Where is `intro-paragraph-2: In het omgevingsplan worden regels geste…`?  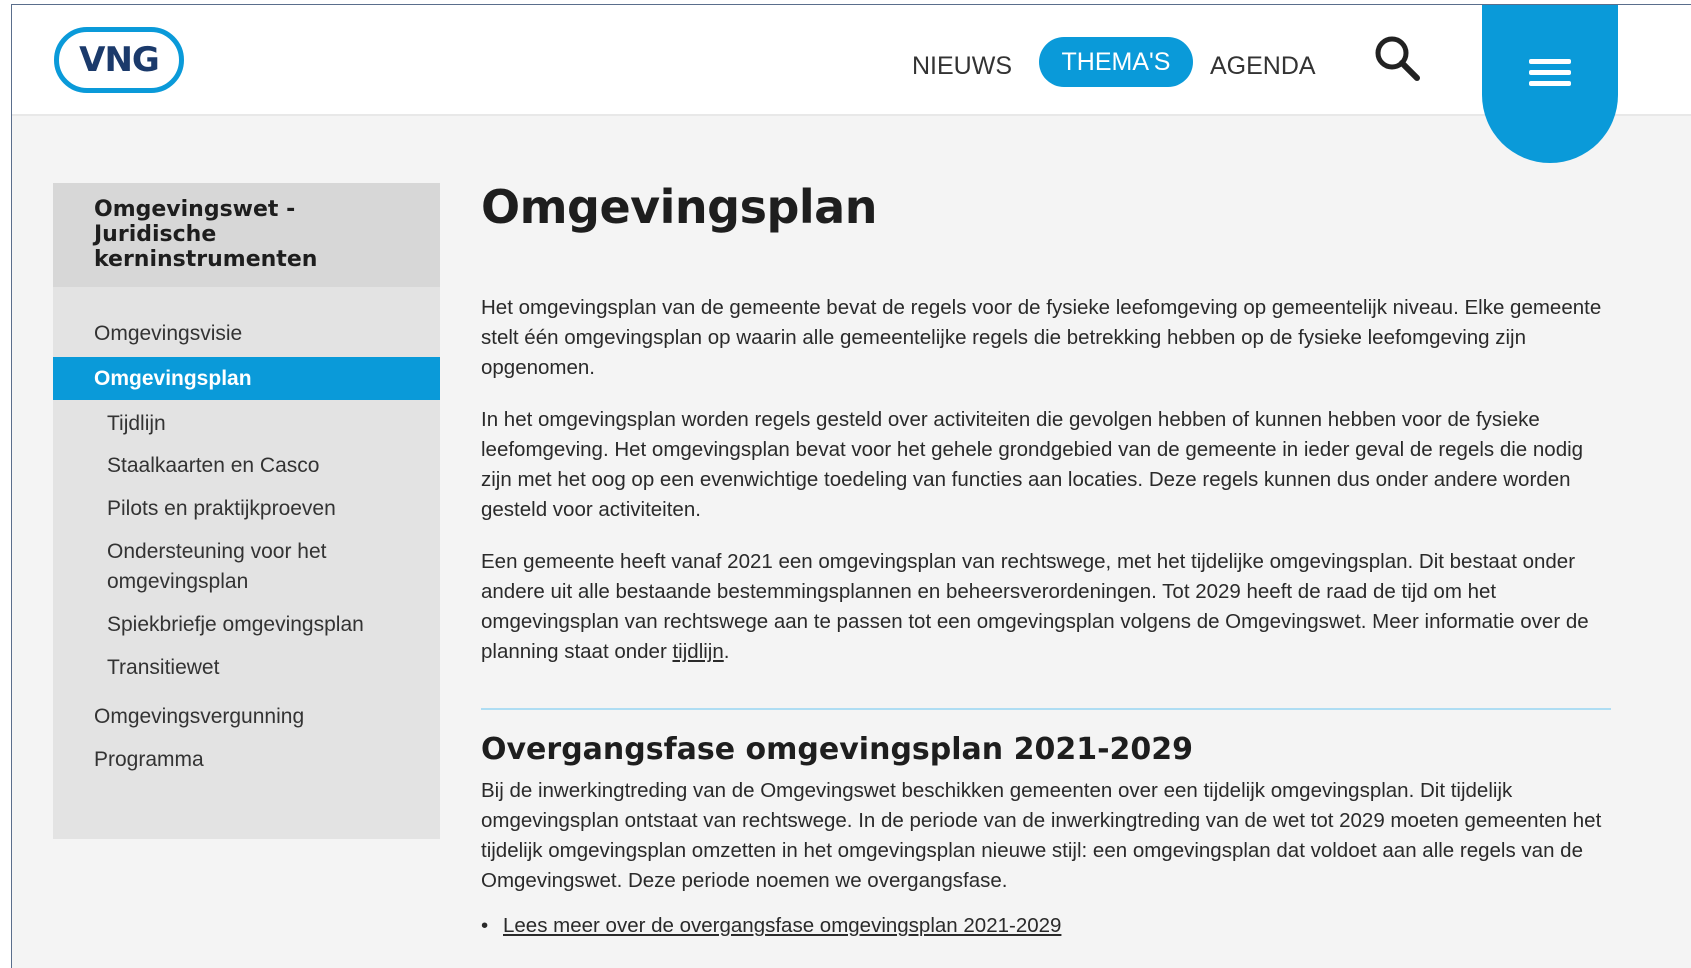
intro-paragraph-2: In het omgevingsplan worden regels geste… is located at coordinates (1032, 464).